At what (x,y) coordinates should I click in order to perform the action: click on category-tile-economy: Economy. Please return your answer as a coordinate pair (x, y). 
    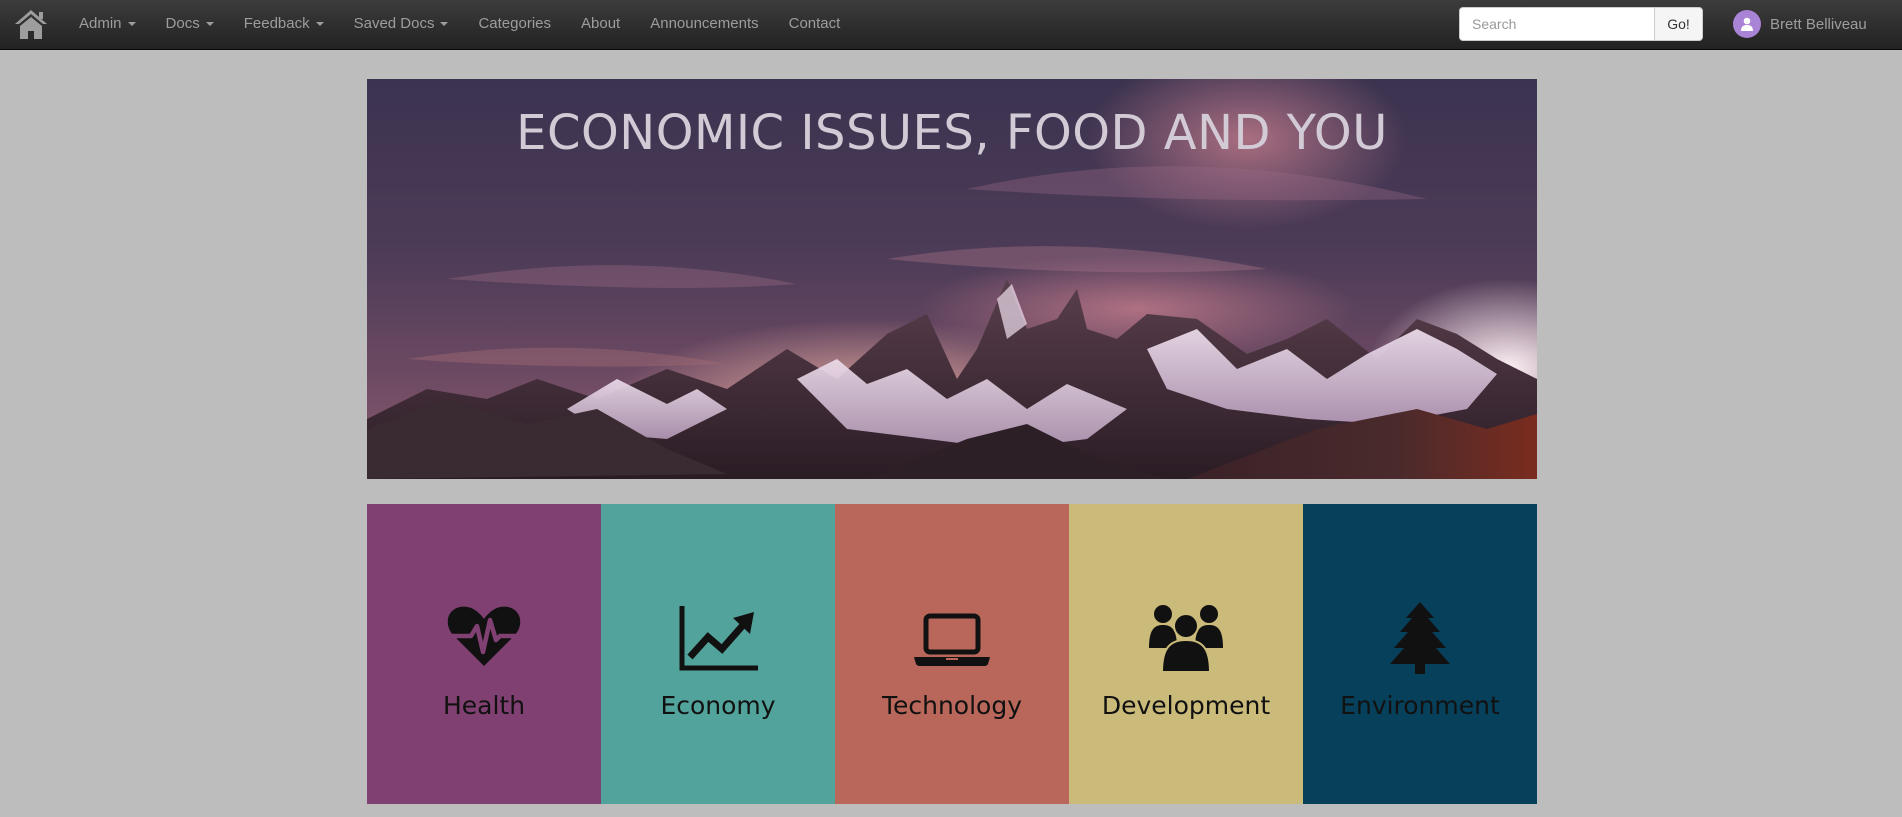
    Looking at the image, I should click on (718, 654).